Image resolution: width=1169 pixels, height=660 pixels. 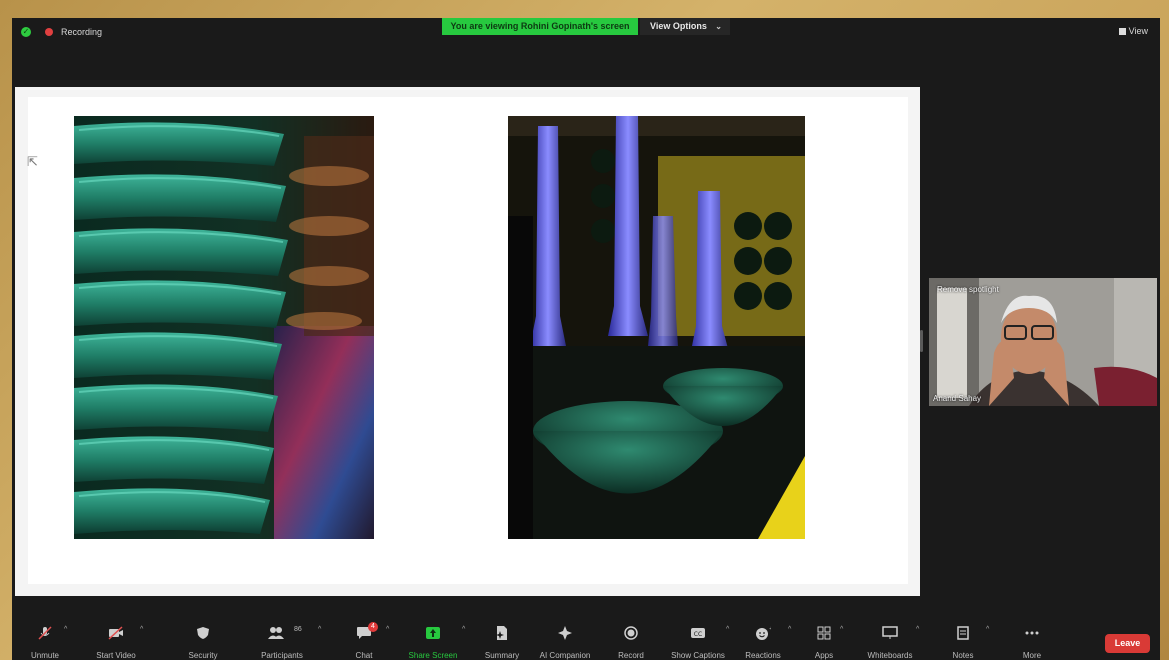 What do you see at coordinates (763, 633) in the screenshot?
I see `reactions-icon: +` at bounding box center [763, 633].